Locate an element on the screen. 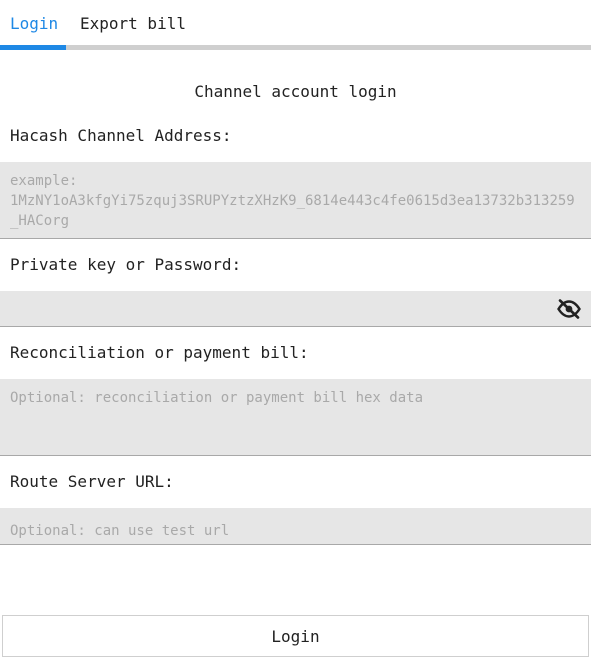 The height and width of the screenshot is (659, 593). password-field-box is located at coordinates (295, 309).